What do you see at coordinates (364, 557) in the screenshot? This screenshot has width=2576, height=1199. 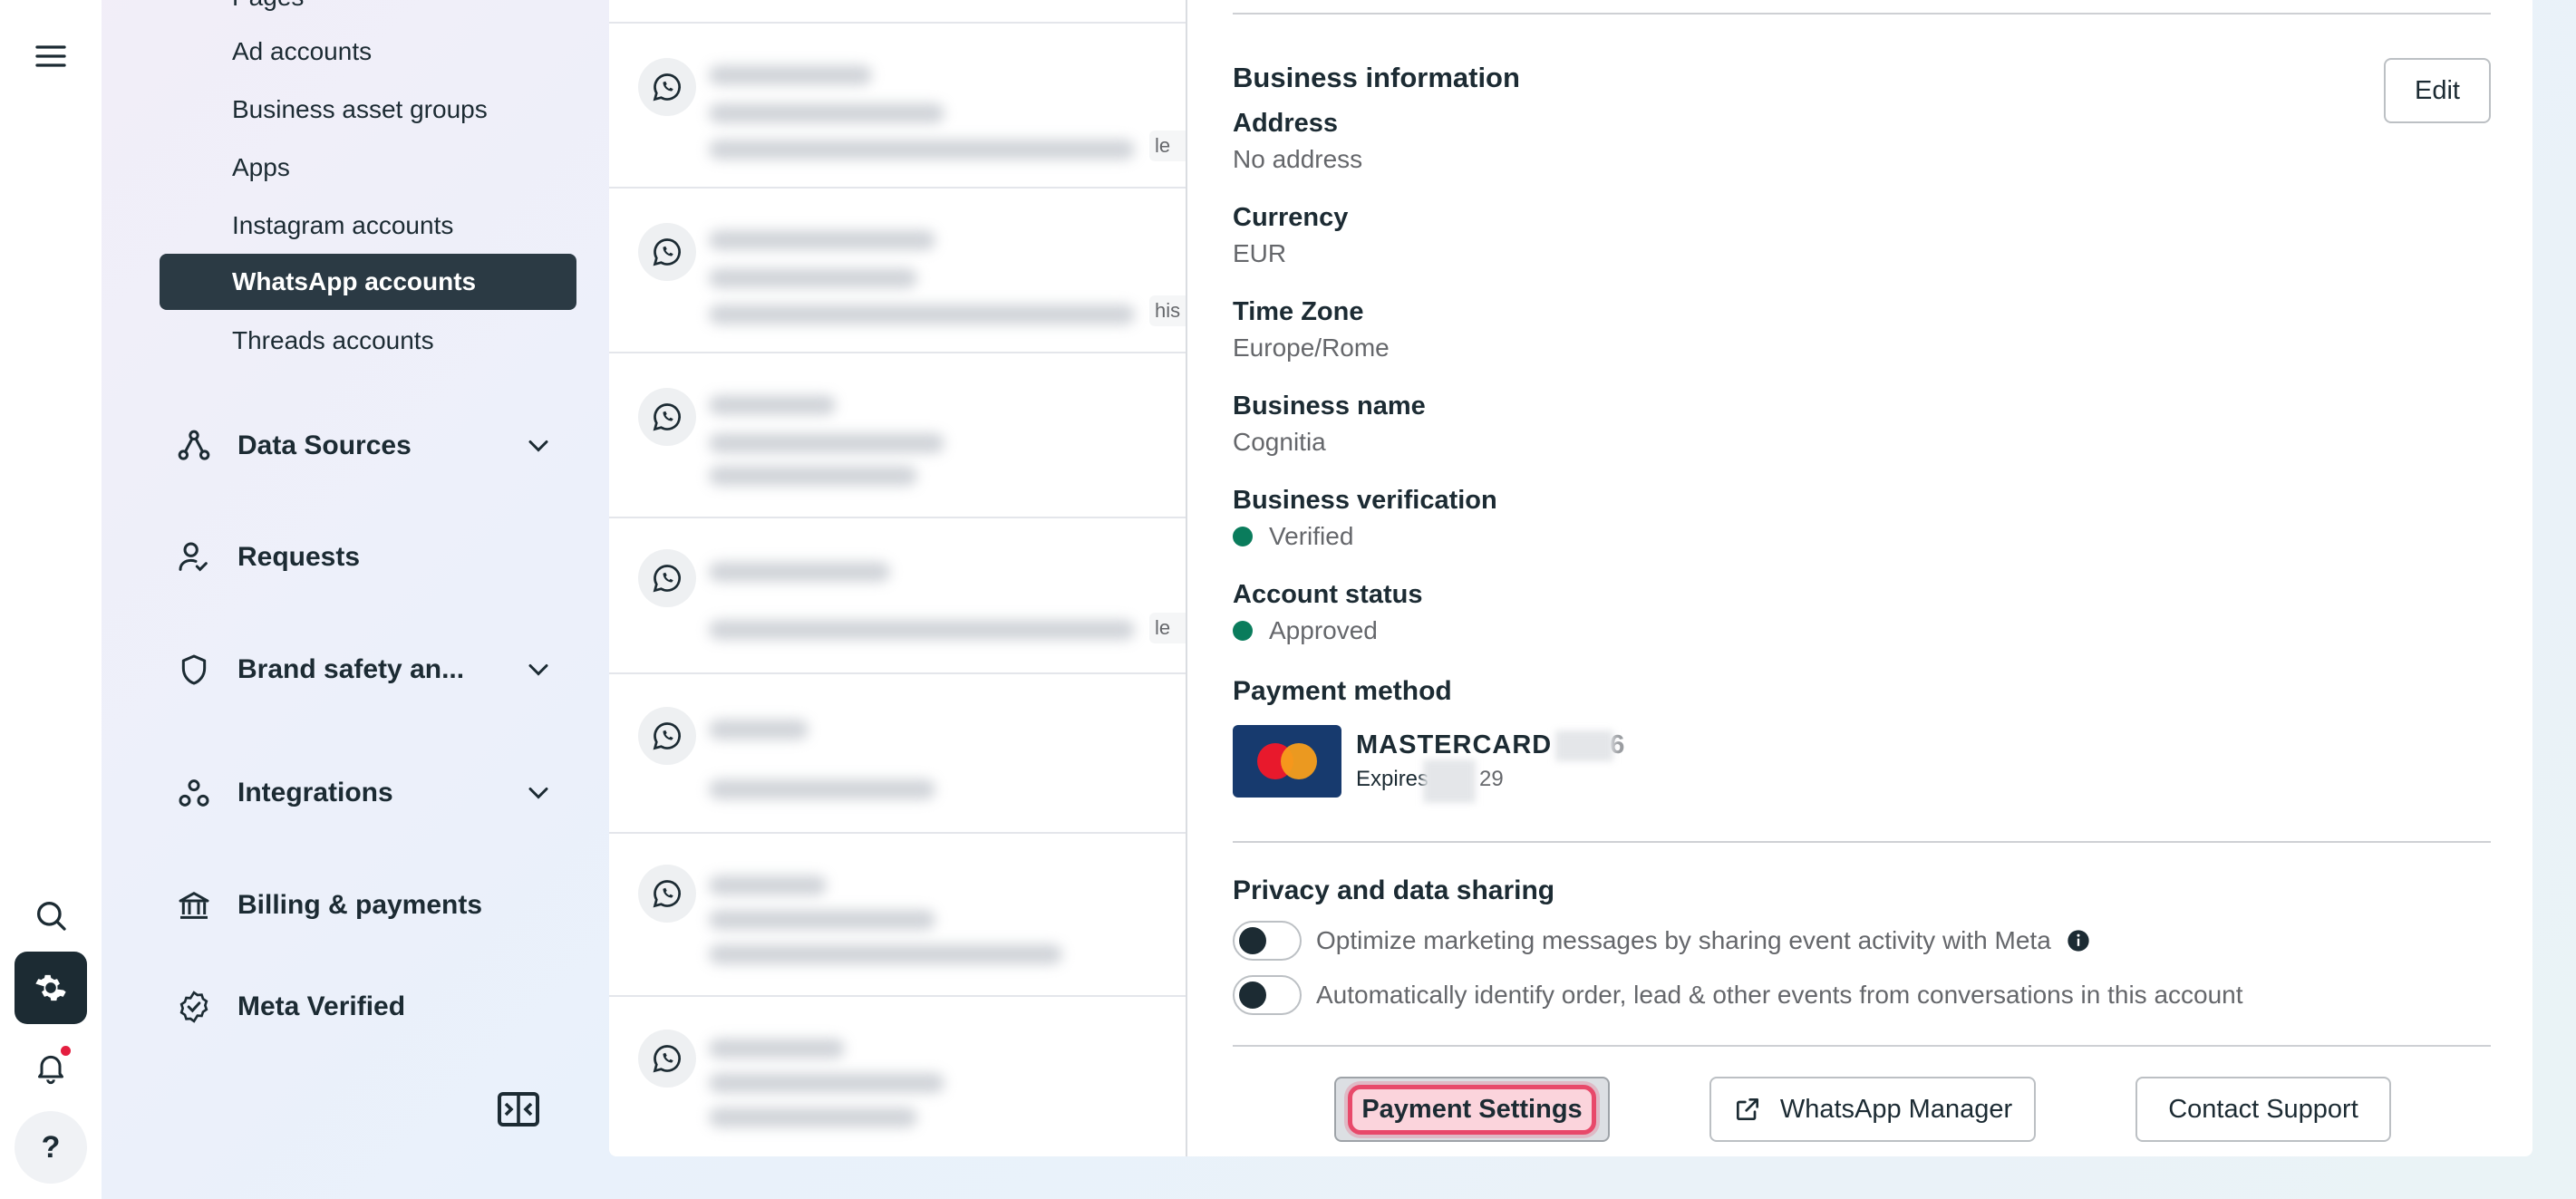 I see `nav-requests: Requests` at bounding box center [364, 557].